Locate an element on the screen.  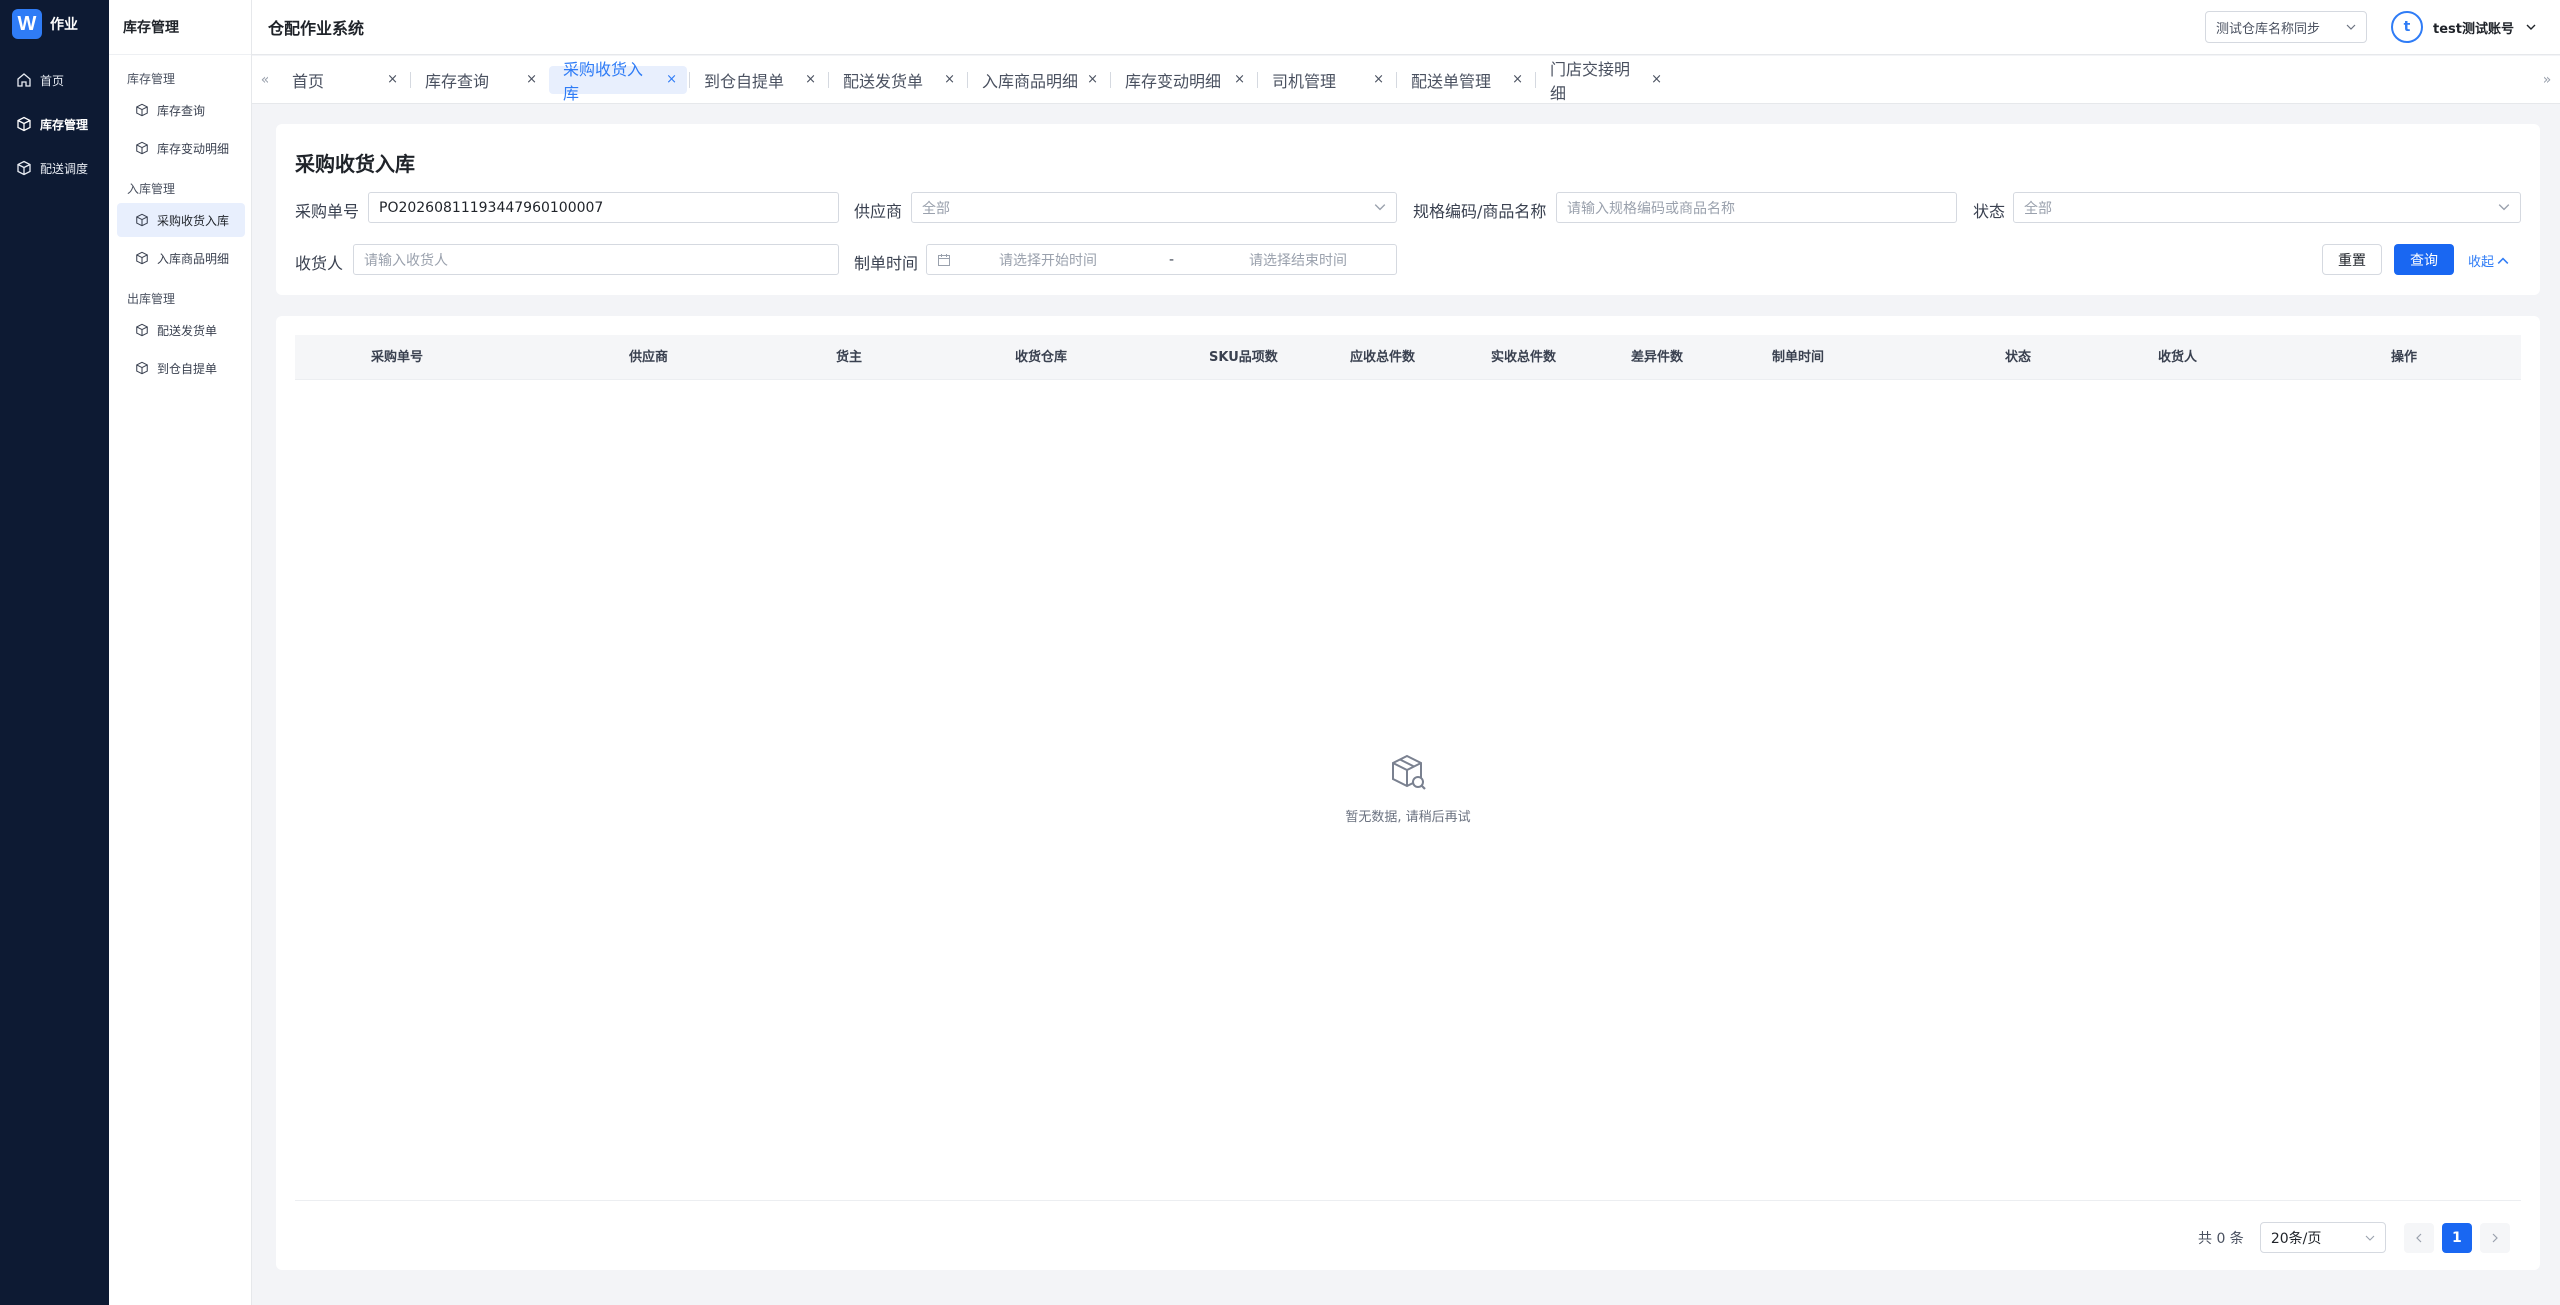
user-menu: t test测试账号 is located at coordinates (2463, 27).